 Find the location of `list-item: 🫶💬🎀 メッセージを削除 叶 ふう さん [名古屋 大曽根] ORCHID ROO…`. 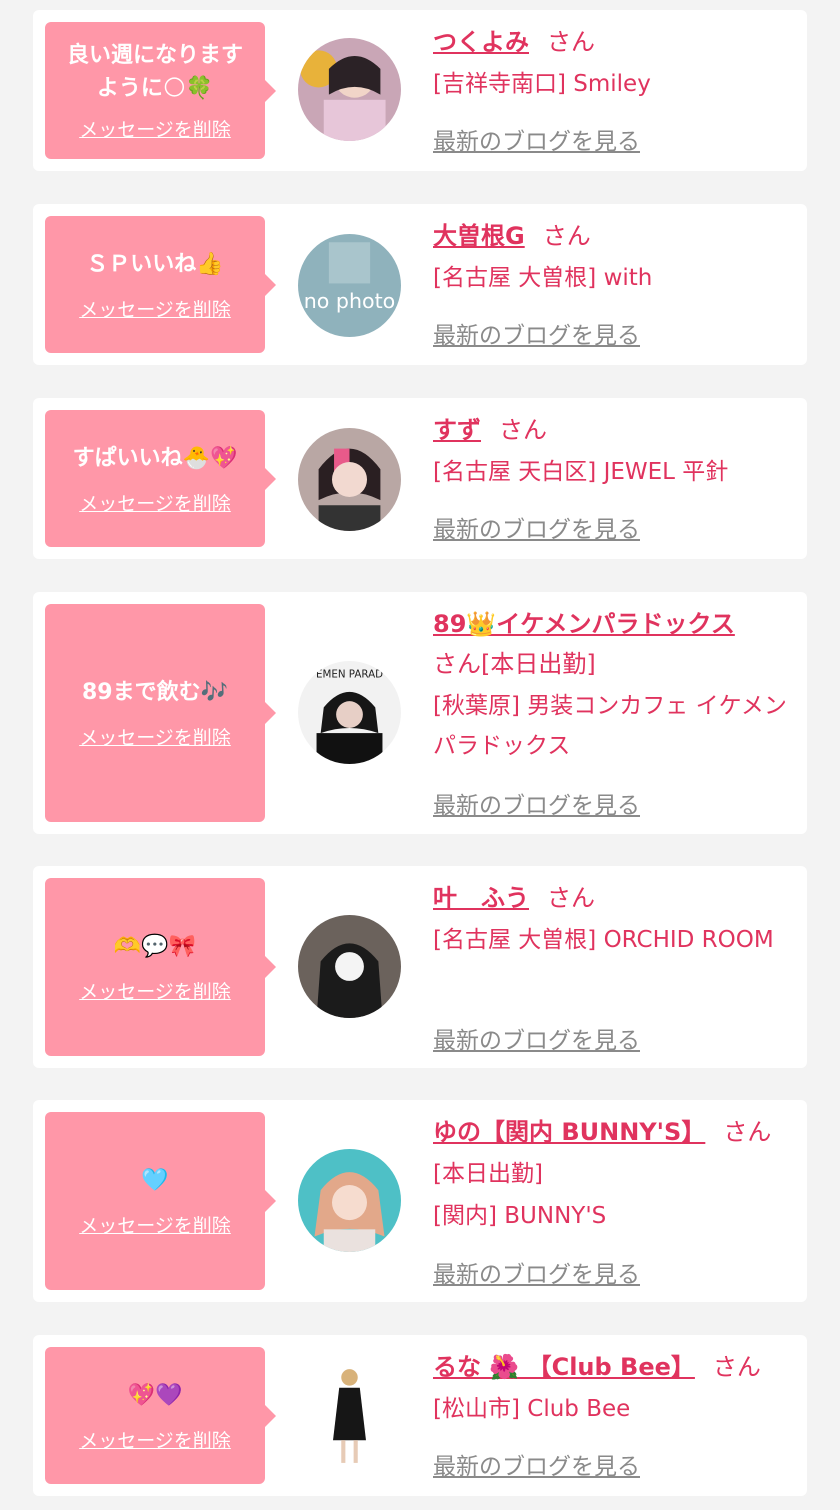

list-item: 🫶💬🎀 メッセージを削除 叶 ふう さん [名古屋 大曽根] ORCHID ROO… is located at coordinates (420, 967).